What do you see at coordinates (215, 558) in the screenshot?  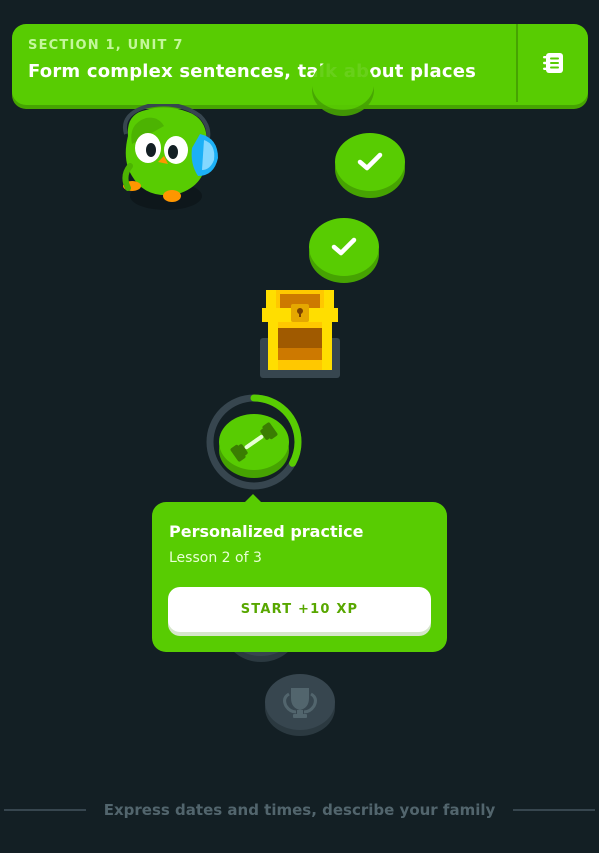 I see `popover-subtitle: Lesson 2 of 3` at bounding box center [215, 558].